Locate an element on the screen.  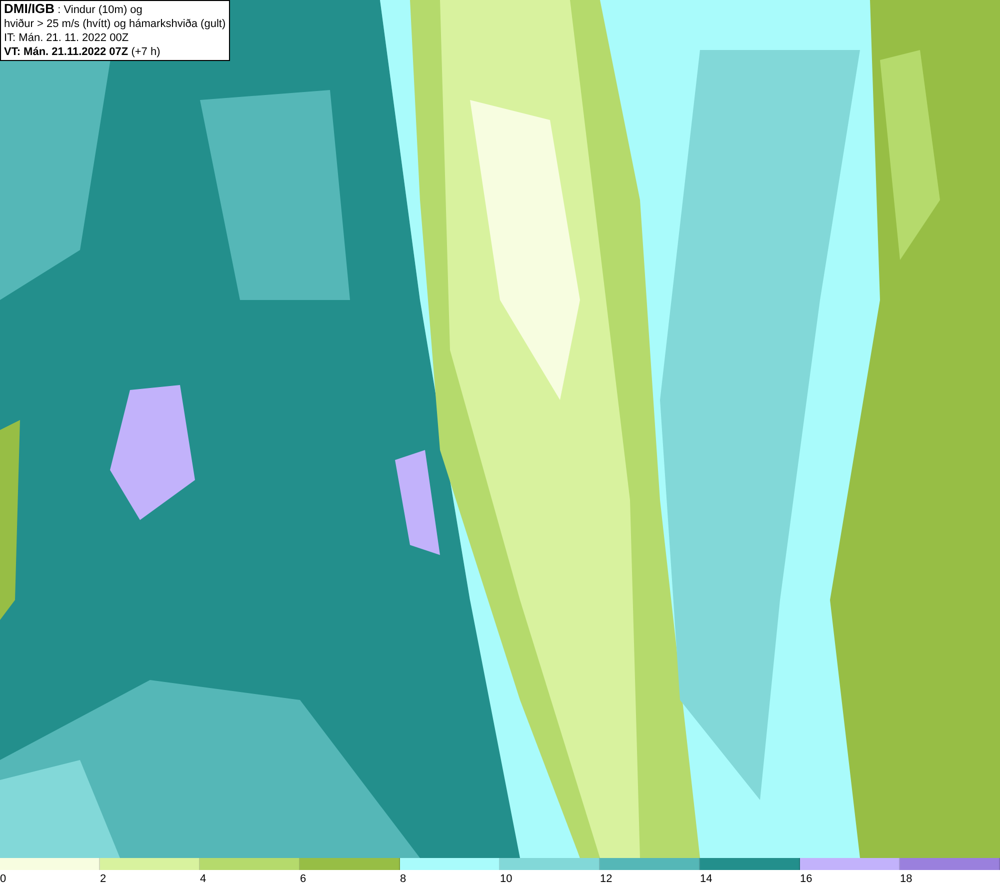
legend-label: 16 is located at coordinates (806, 879).